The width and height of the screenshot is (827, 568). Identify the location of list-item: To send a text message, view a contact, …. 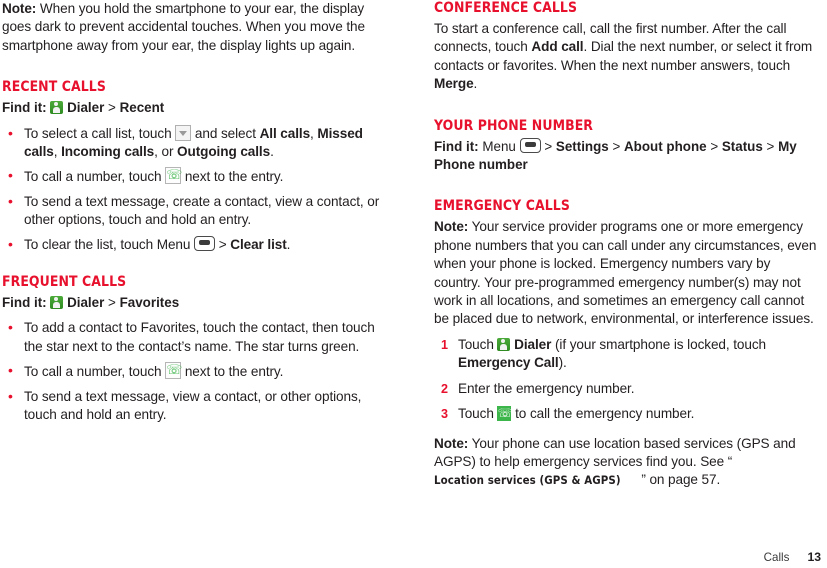
(194, 406).